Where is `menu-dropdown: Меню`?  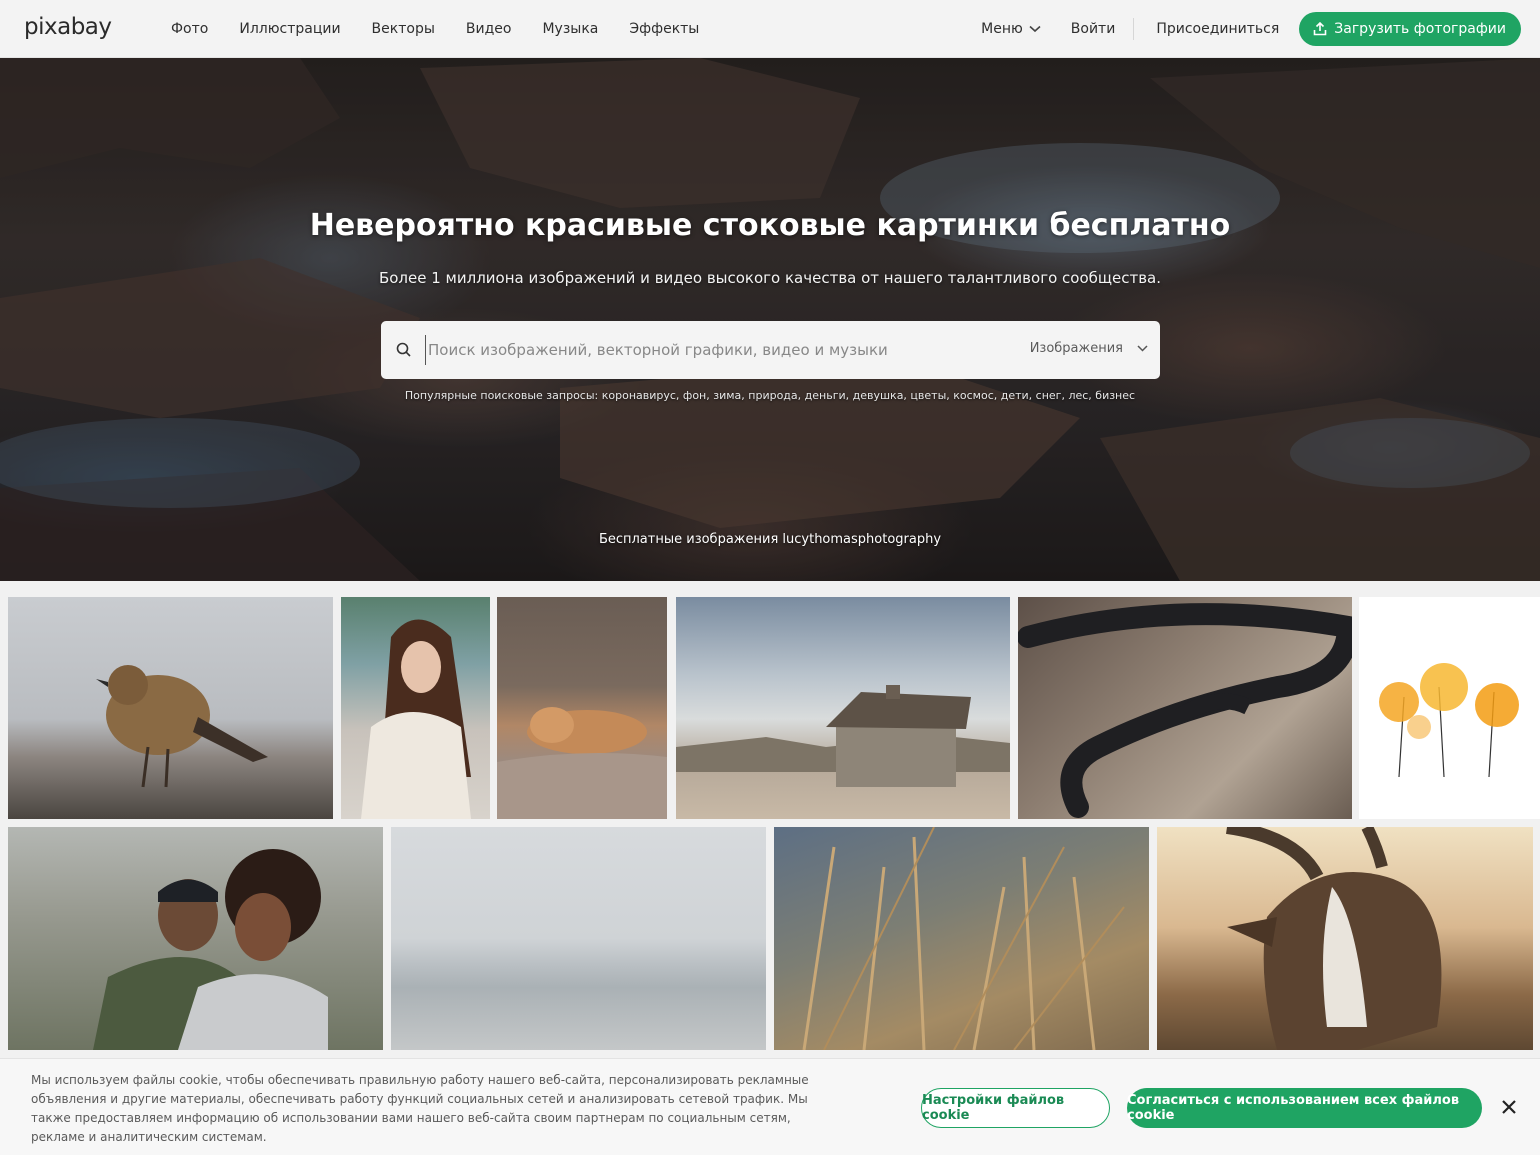
menu-dropdown: Меню is located at coordinates (1011, 29).